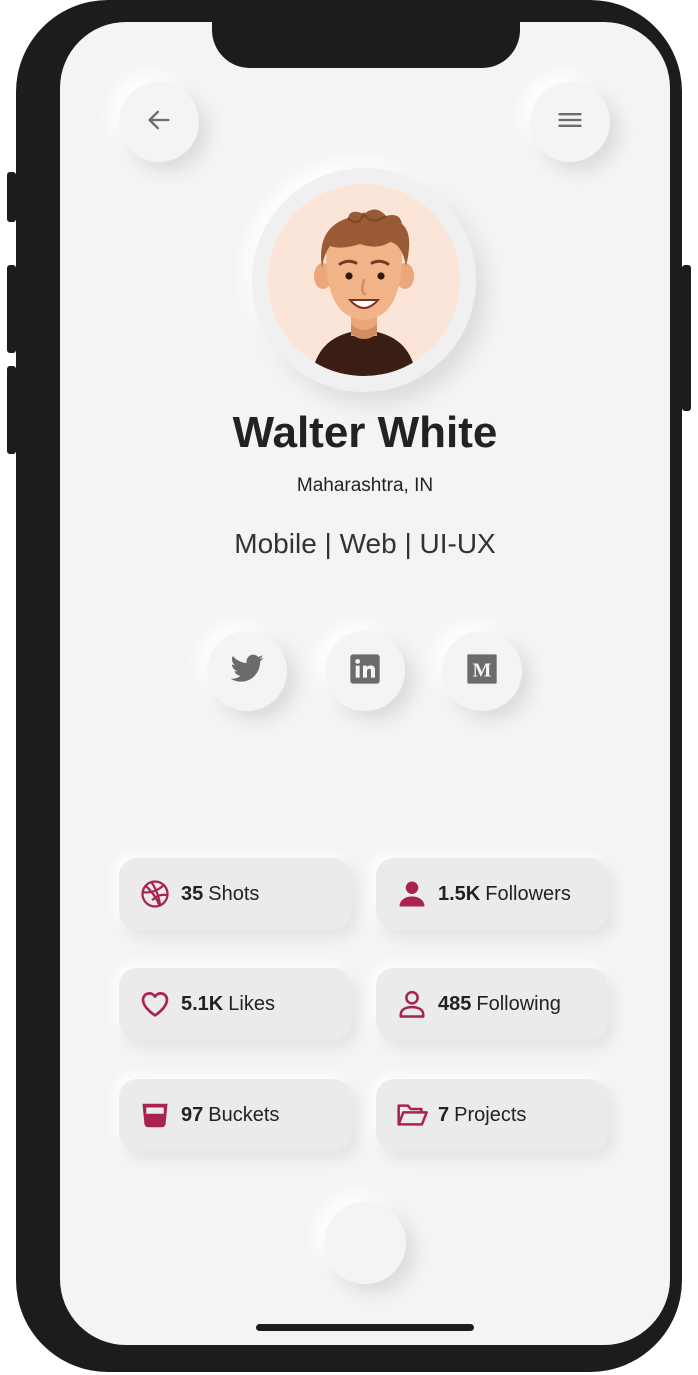 The height and width of the screenshot is (1375, 698). Describe the element at coordinates (686, 338) in the screenshot. I see `power-button` at that location.